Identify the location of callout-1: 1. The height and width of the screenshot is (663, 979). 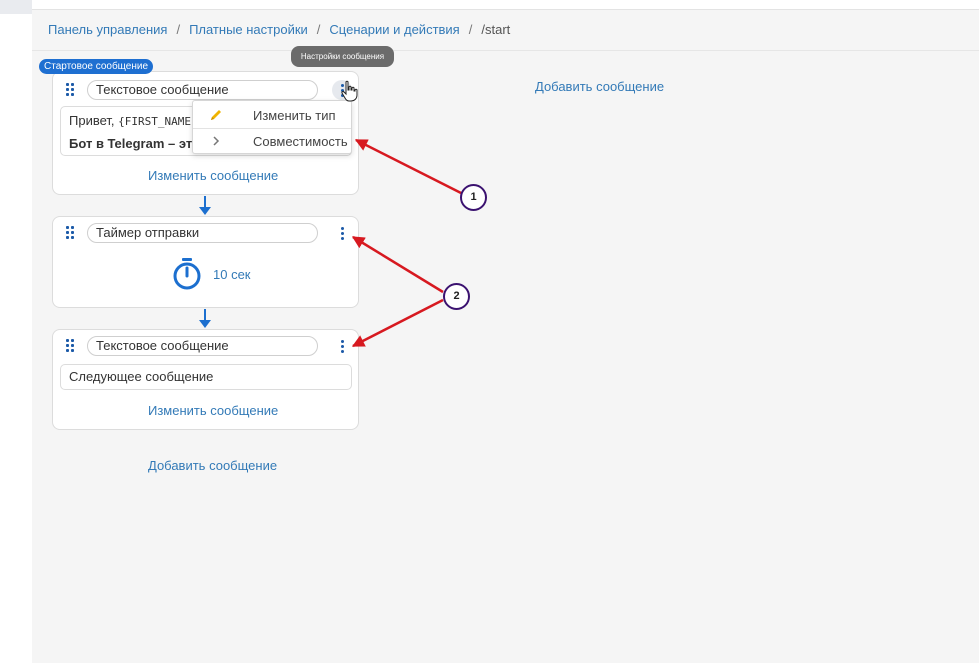
(473, 197).